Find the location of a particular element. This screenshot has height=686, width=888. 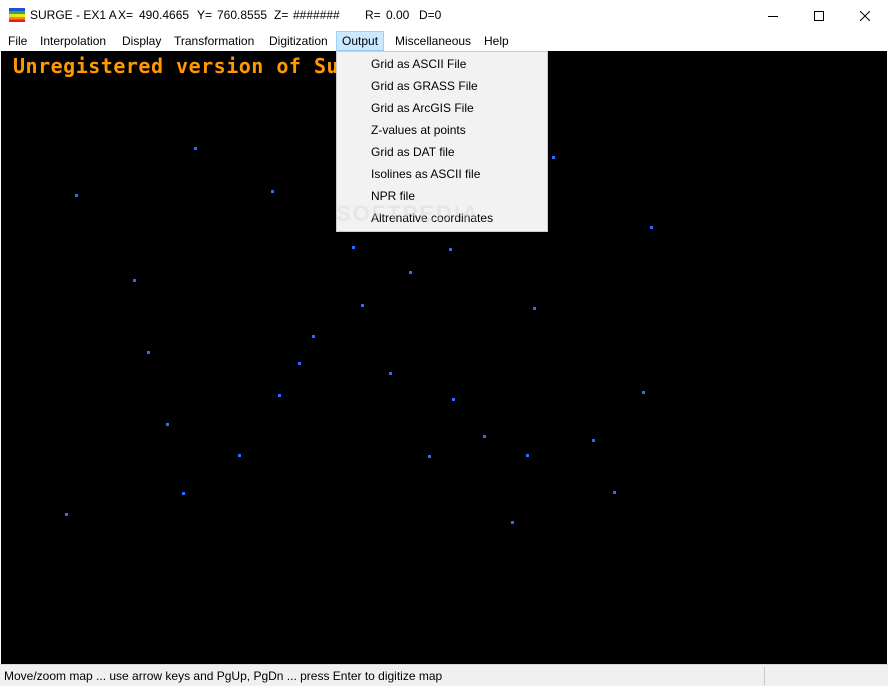

surge-app-icon is located at coordinates (17, 15).